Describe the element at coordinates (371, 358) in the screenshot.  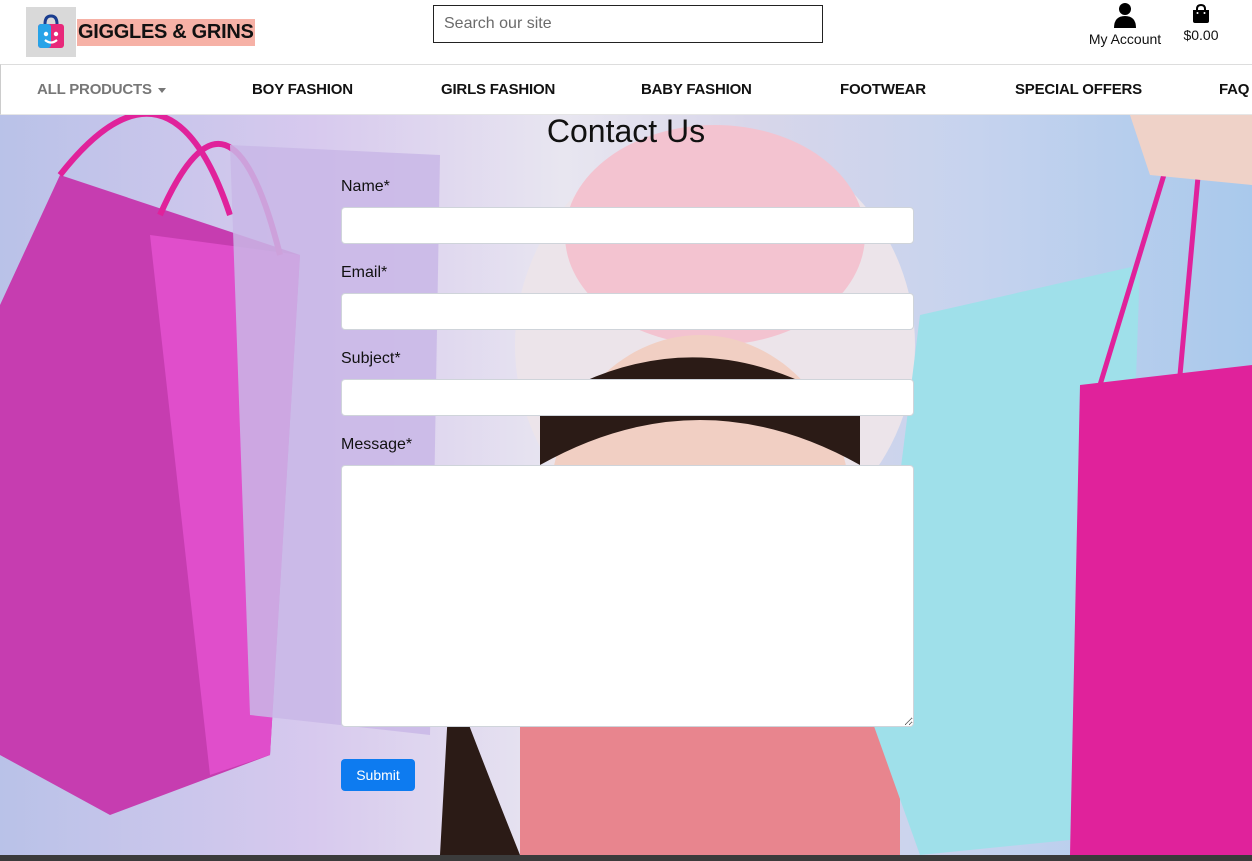
I see `subject-label: Subject*` at that location.